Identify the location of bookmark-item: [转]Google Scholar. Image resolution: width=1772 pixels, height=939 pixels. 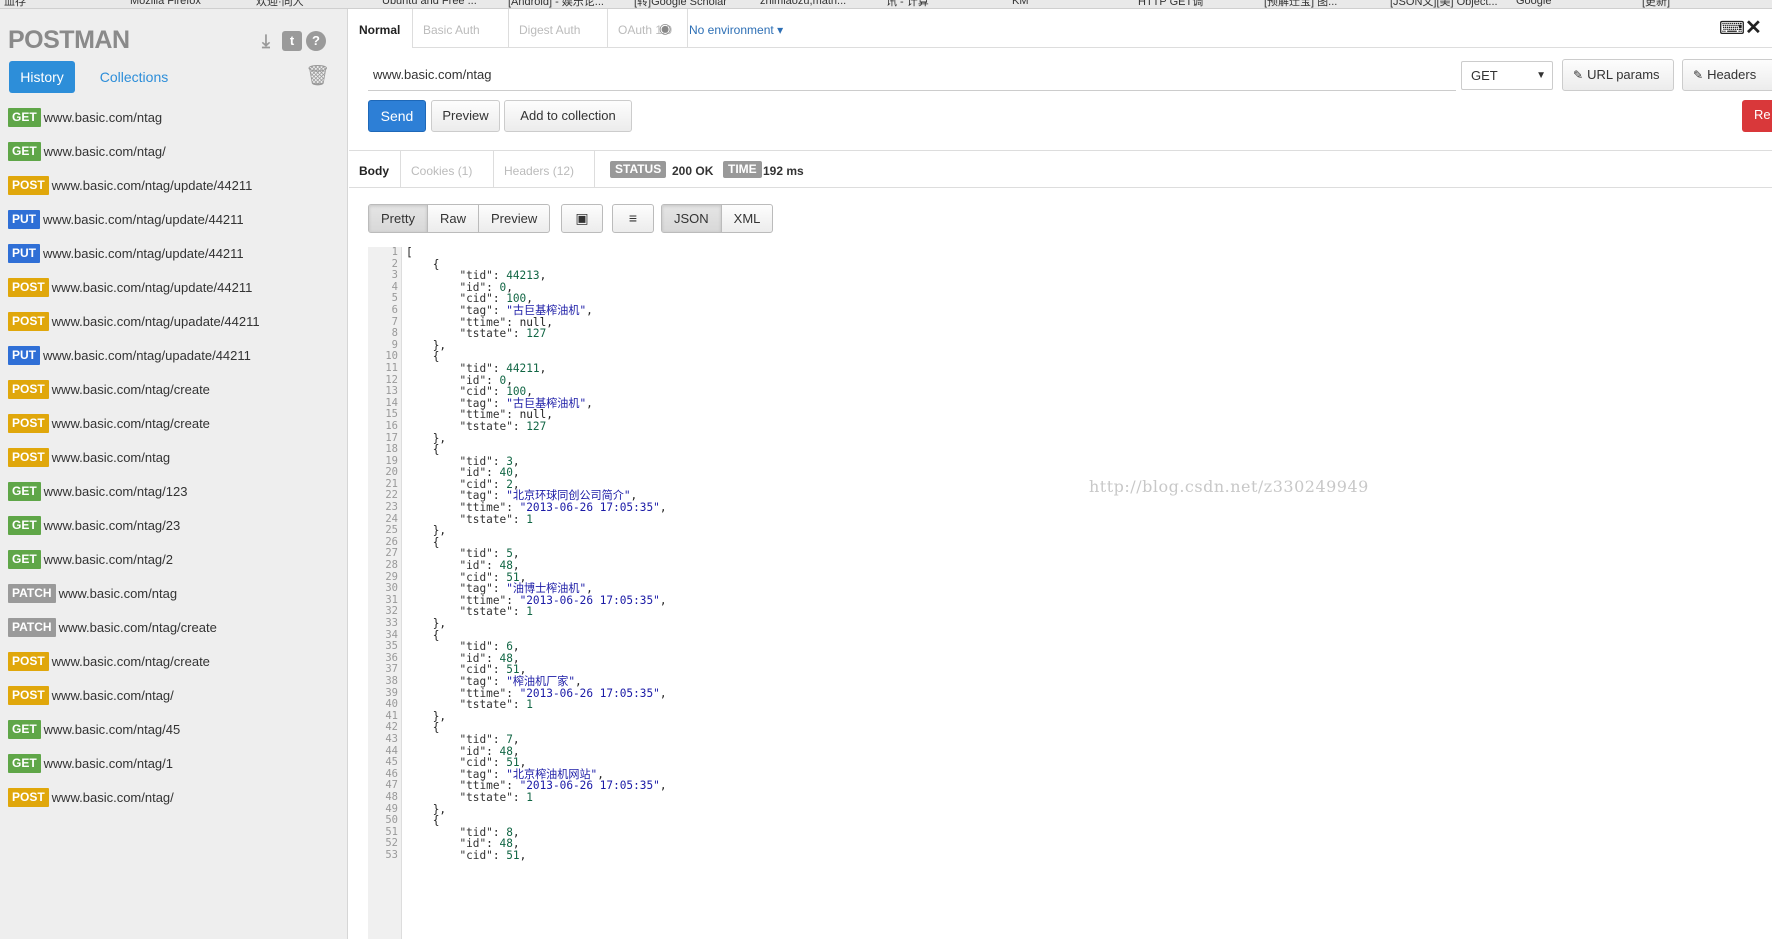
(680, 4).